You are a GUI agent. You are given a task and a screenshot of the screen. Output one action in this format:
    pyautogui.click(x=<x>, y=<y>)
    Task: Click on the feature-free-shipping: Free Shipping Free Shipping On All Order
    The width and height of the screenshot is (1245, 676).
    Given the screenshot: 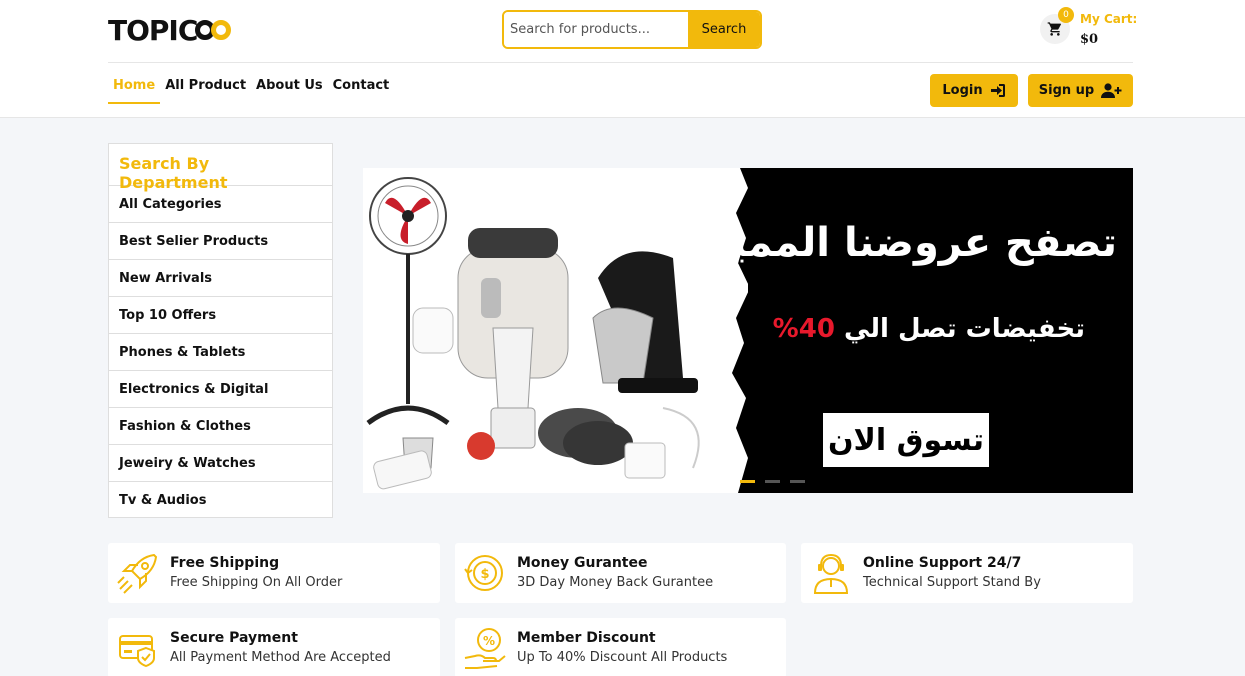 What is the action you would take?
    pyautogui.click(x=274, y=573)
    